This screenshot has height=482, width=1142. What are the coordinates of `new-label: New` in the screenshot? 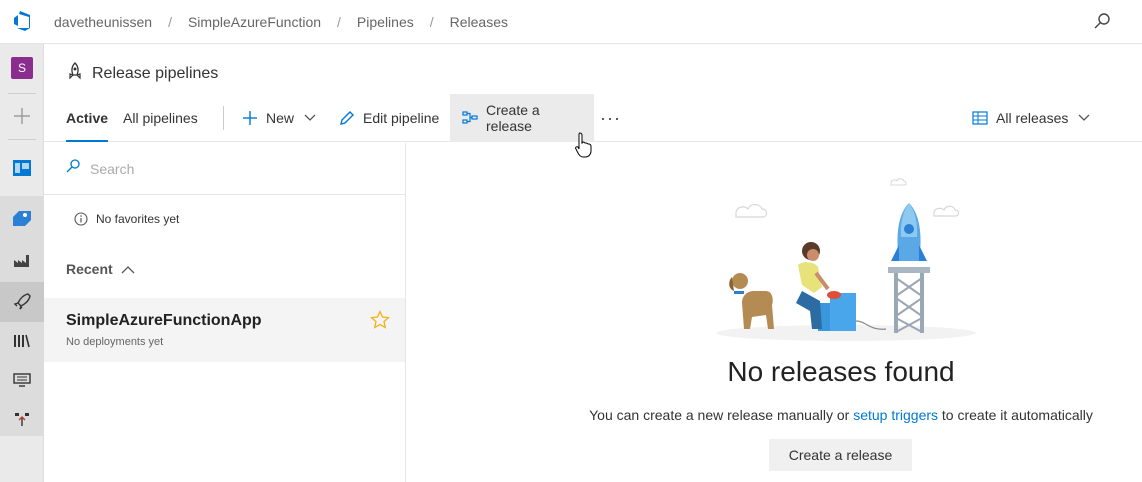 It's located at (280, 118).